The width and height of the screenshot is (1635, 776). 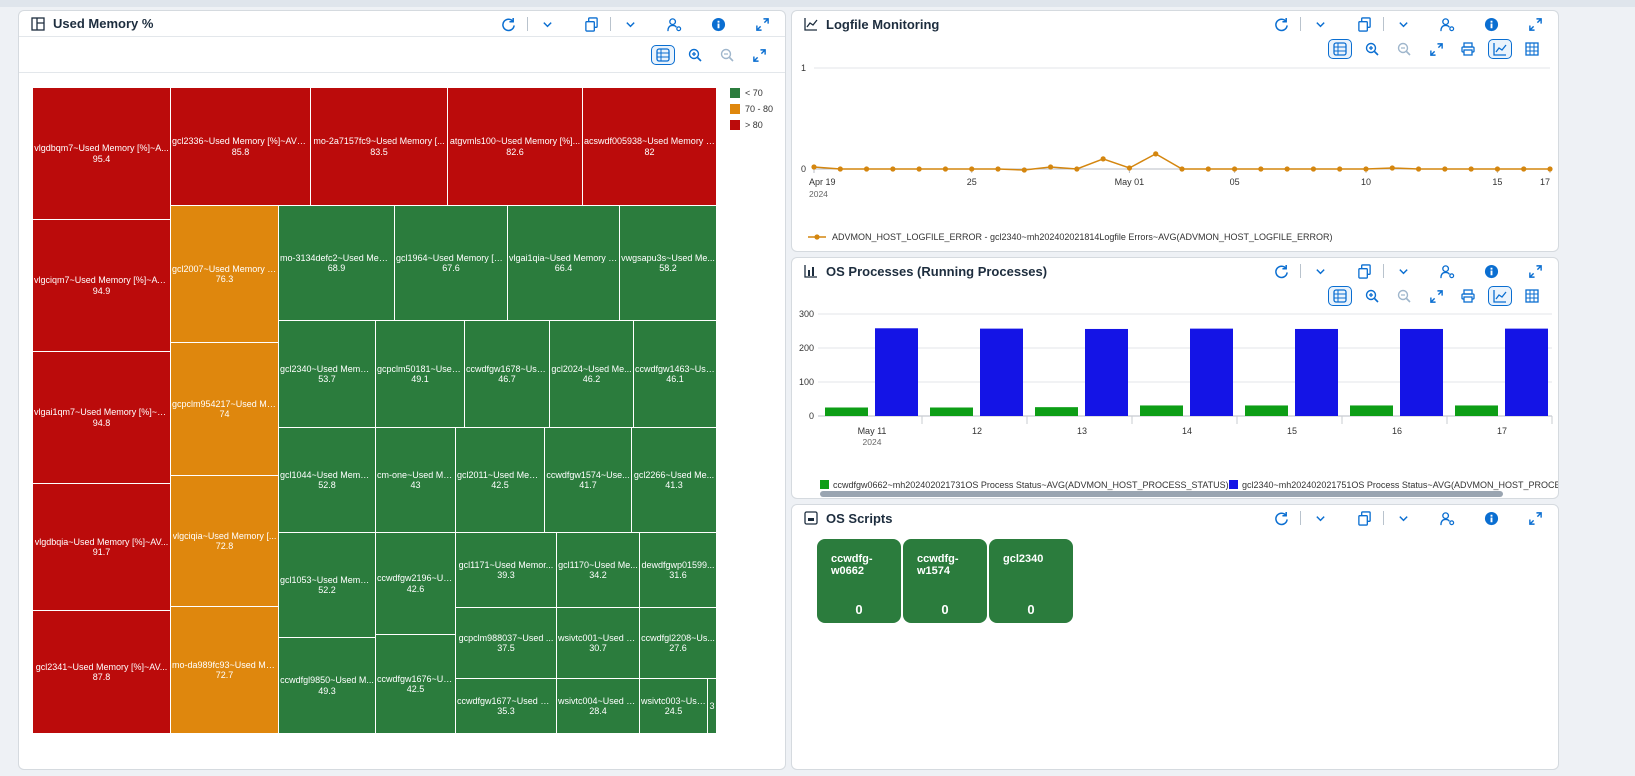 What do you see at coordinates (327, 374) in the screenshot?
I see `treemap-cell: gcl2340~Used Memor... 53.7` at bounding box center [327, 374].